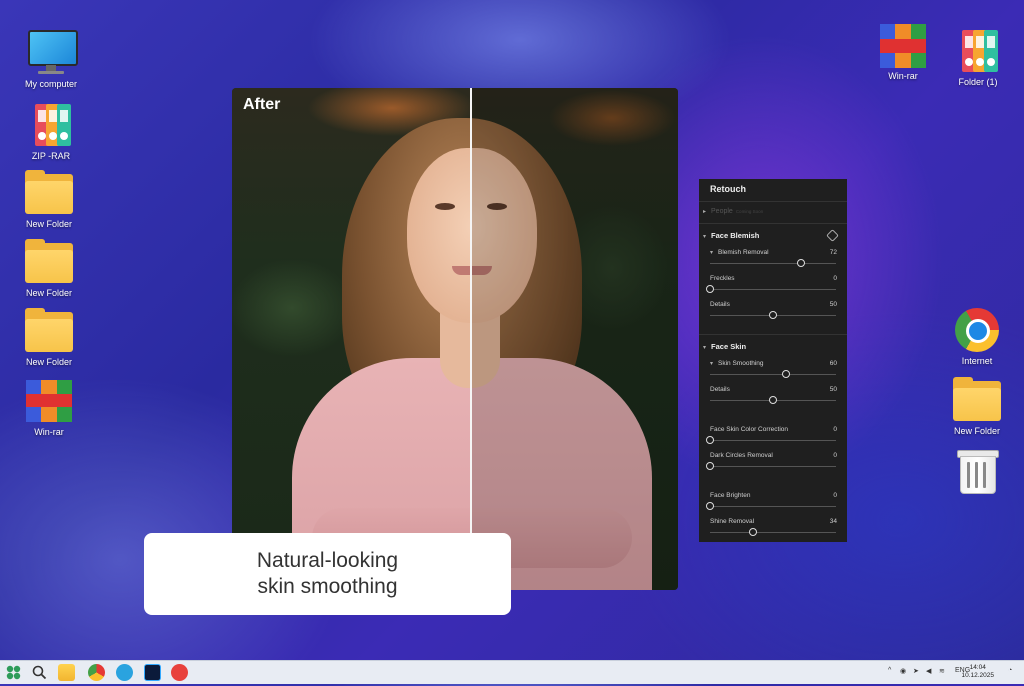 The width and height of the screenshot is (1024, 686). What do you see at coordinates (179, 672) in the screenshot?
I see `app-icon` at bounding box center [179, 672].